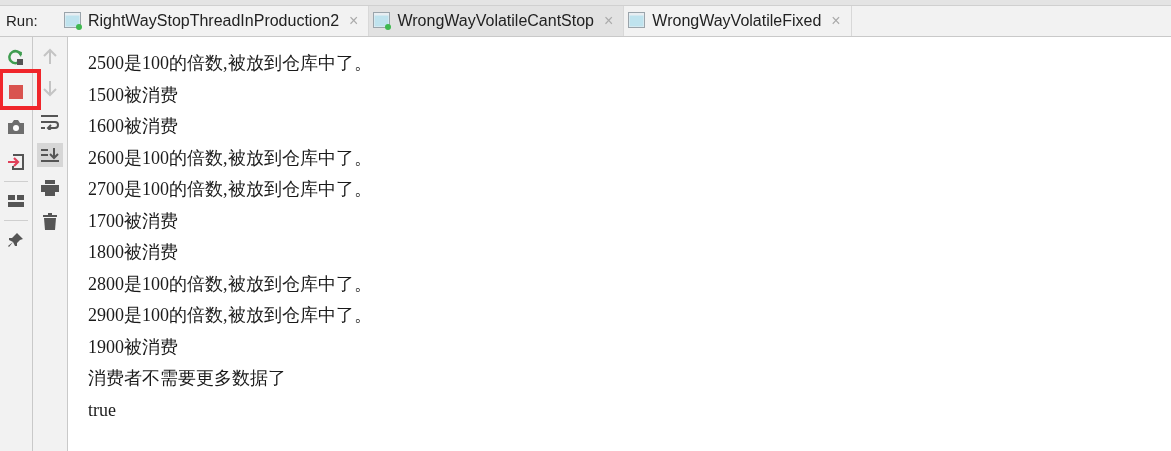 This screenshot has width=1171, height=451. I want to click on layout-icon, so click(16, 201).